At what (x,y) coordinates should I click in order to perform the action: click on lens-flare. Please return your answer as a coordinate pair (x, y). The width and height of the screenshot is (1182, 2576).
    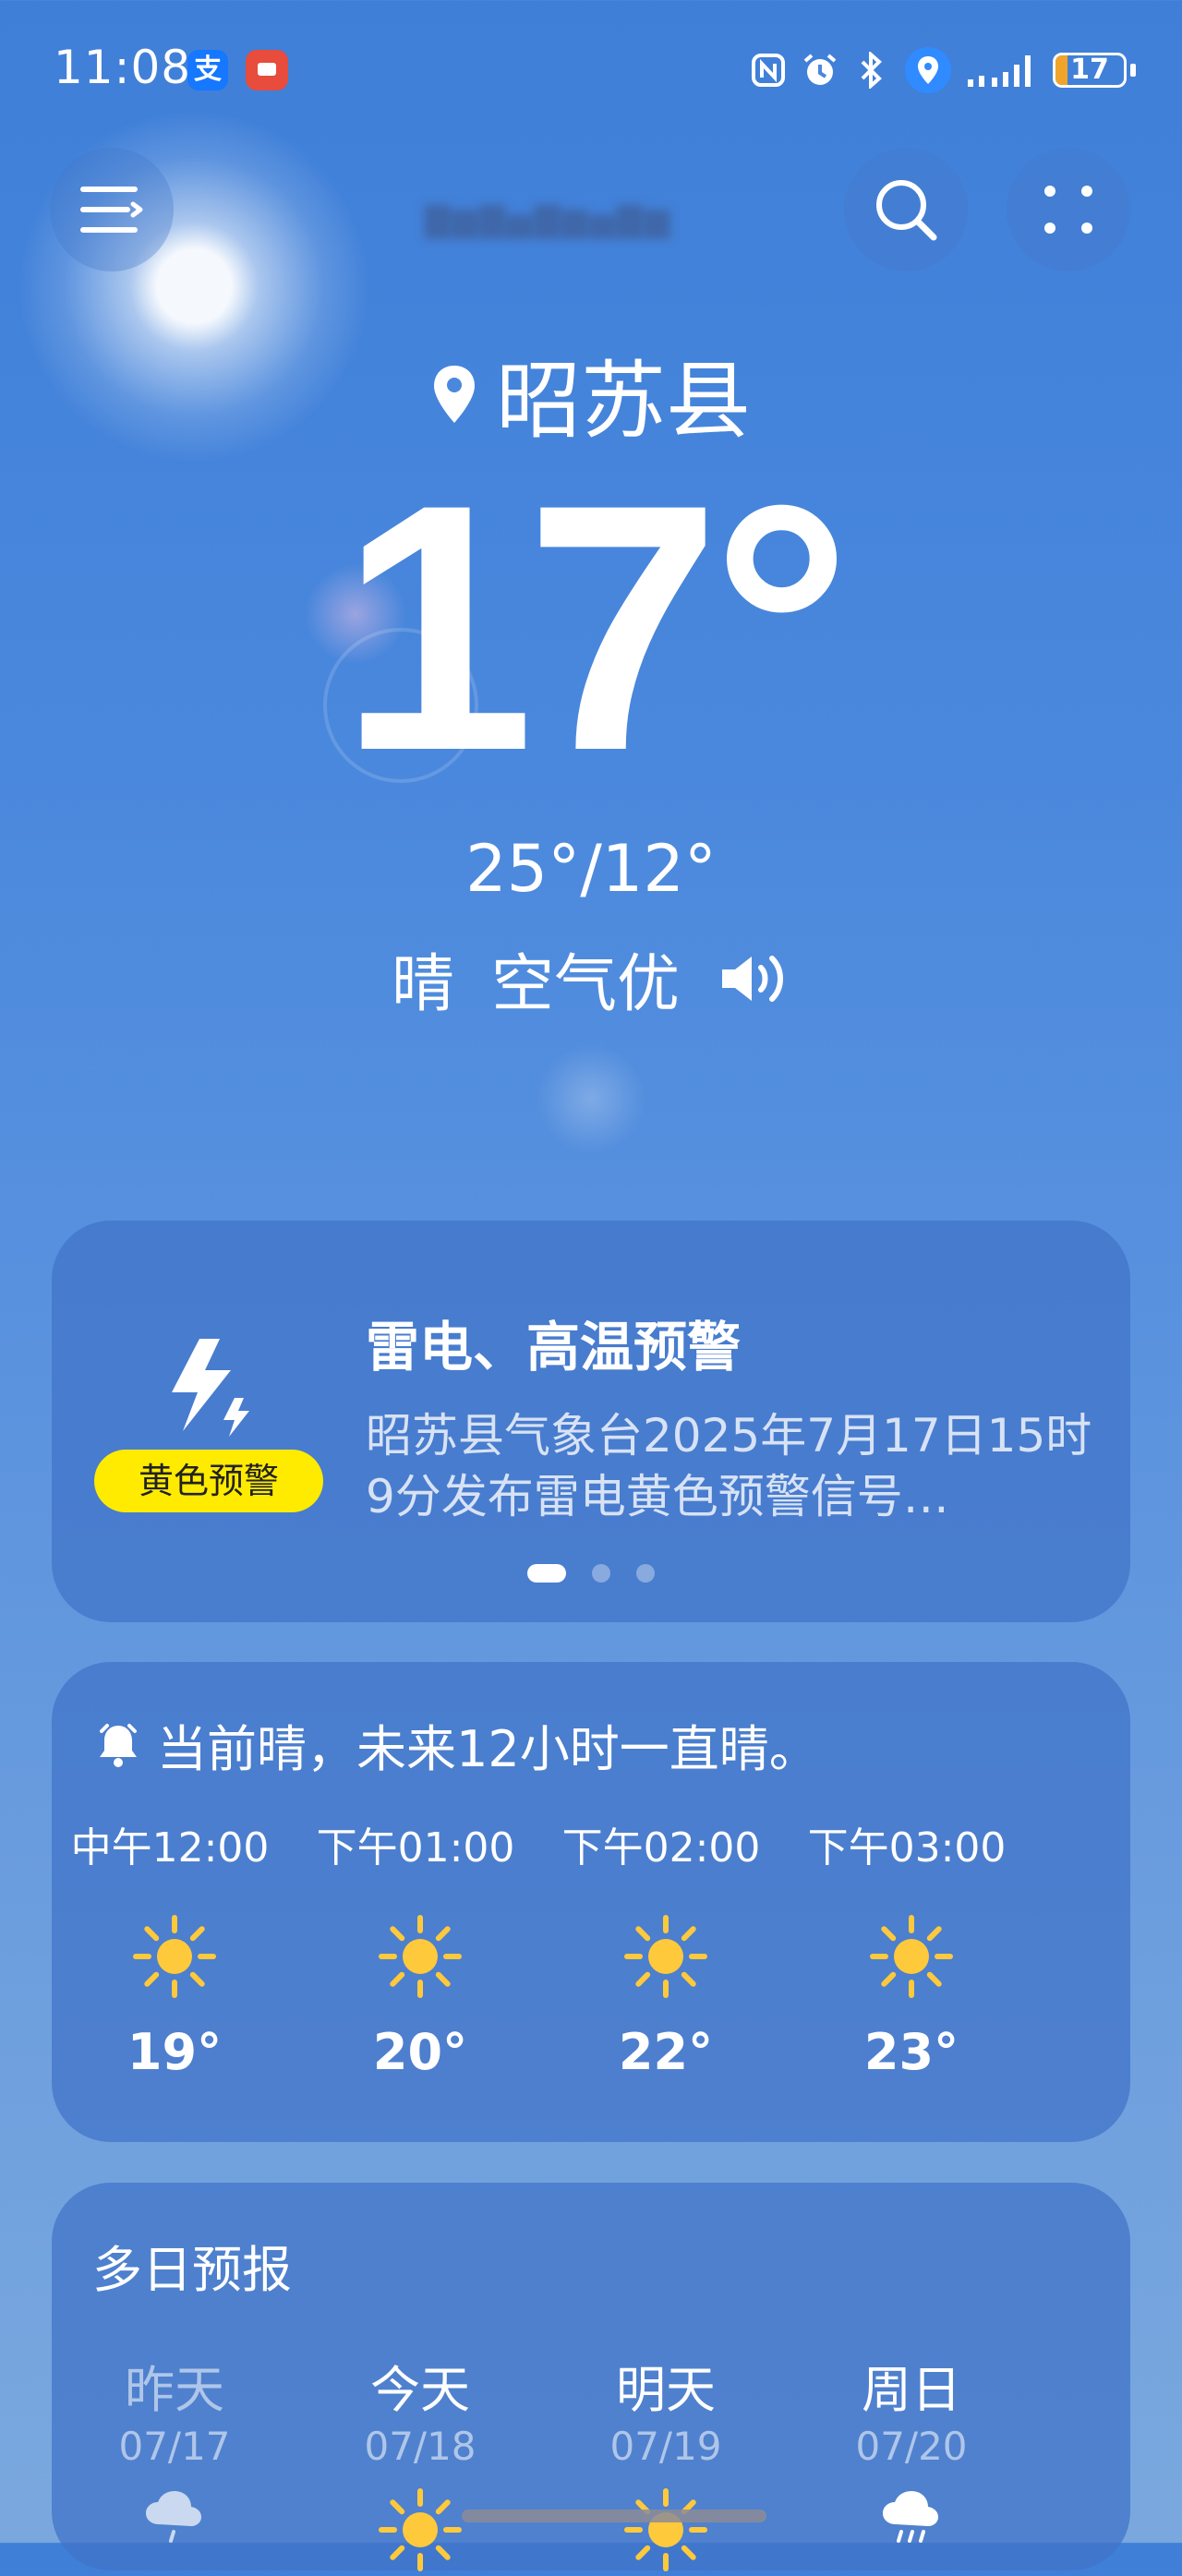
    Looking at the image, I should click on (591, 1098).